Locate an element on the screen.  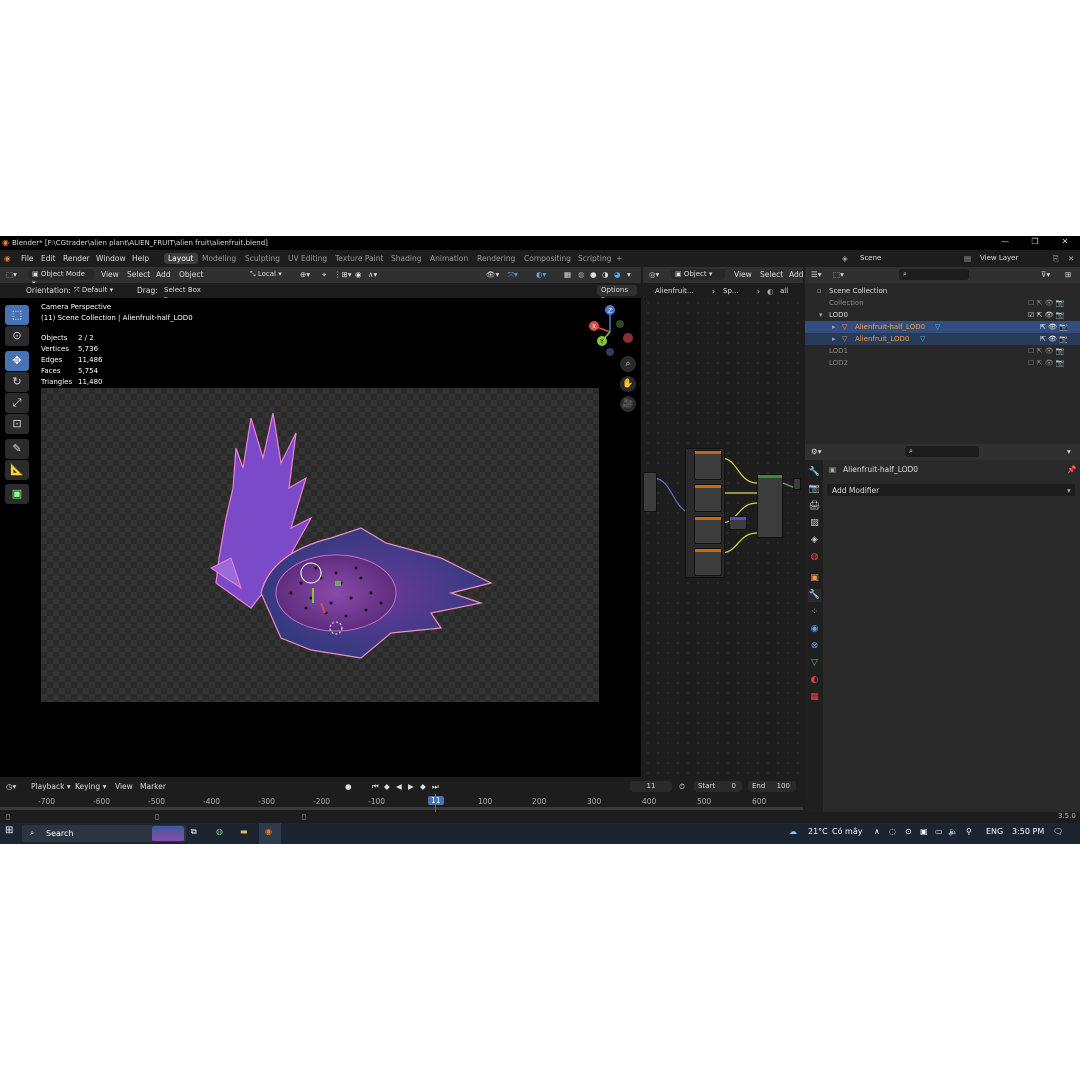
viewport-menu-object: Object is located at coordinates (191, 274).